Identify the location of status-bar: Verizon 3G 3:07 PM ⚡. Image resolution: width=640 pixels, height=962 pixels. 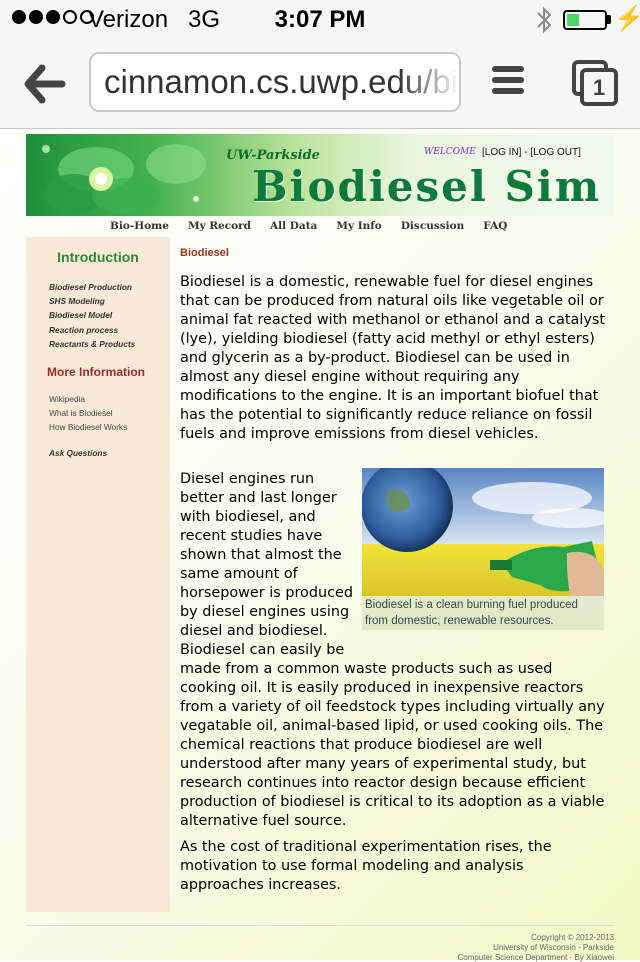
(320, 20).